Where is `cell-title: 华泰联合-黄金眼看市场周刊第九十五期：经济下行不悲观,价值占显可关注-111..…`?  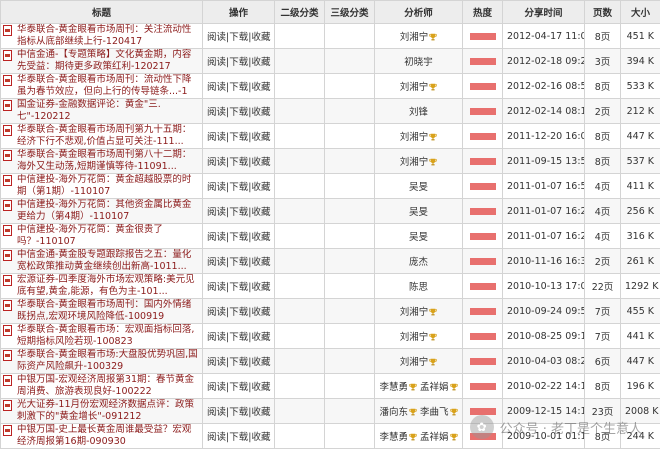 cell-title: 华泰联合-黄金眼看市场周刊第九十五期：经济下行不悲观,价值占显可关注-111..… is located at coordinates (101, 136).